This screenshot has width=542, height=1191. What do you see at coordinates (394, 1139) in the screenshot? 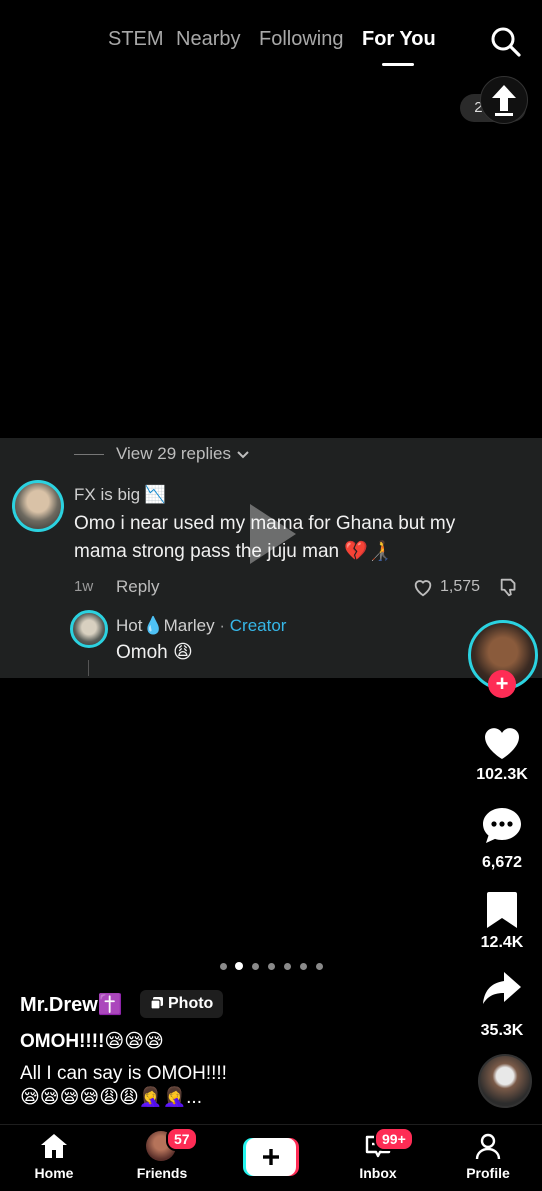
I see `inbox-badge: 99+` at bounding box center [394, 1139].